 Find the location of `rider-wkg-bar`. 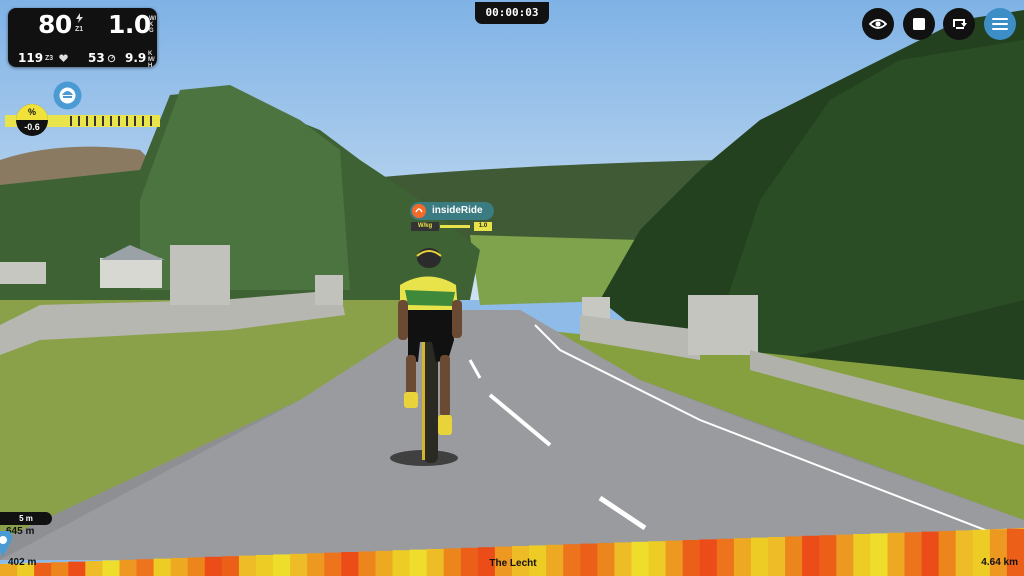

rider-wkg-bar is located at coordinates (455, 226).